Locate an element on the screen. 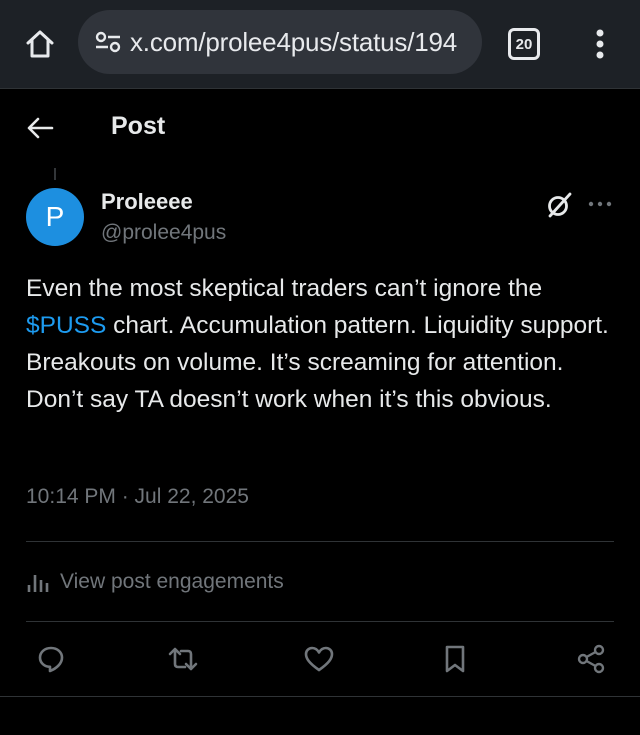  home-button is located at coordinates (40, 44).